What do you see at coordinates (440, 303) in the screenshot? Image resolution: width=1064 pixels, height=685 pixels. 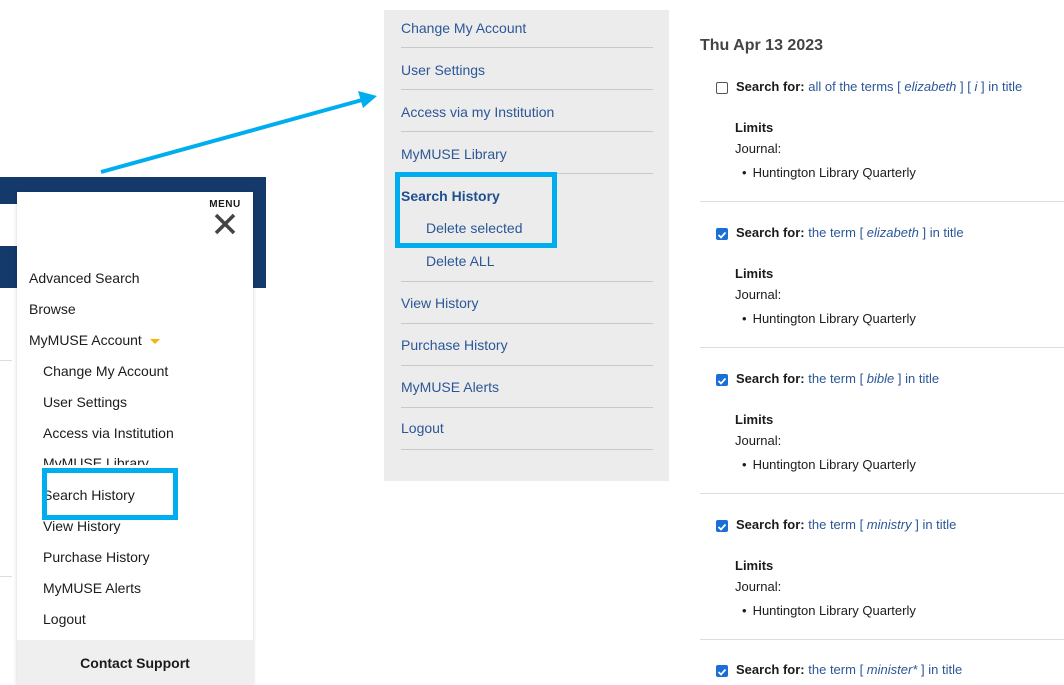 I see `sidebar-item-view-history: View History` at bounding box center [440, 303].